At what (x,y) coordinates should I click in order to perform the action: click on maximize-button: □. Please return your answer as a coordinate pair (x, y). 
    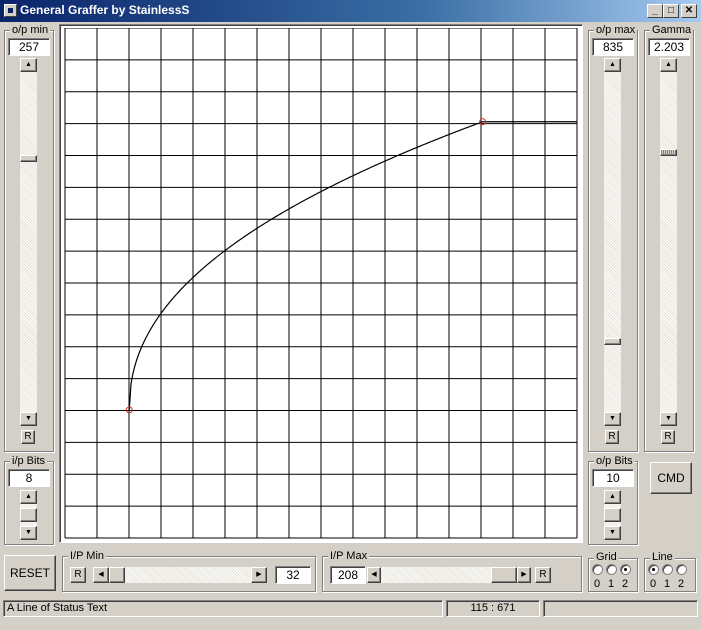
    Looking at the image, I should click on (671, 11).